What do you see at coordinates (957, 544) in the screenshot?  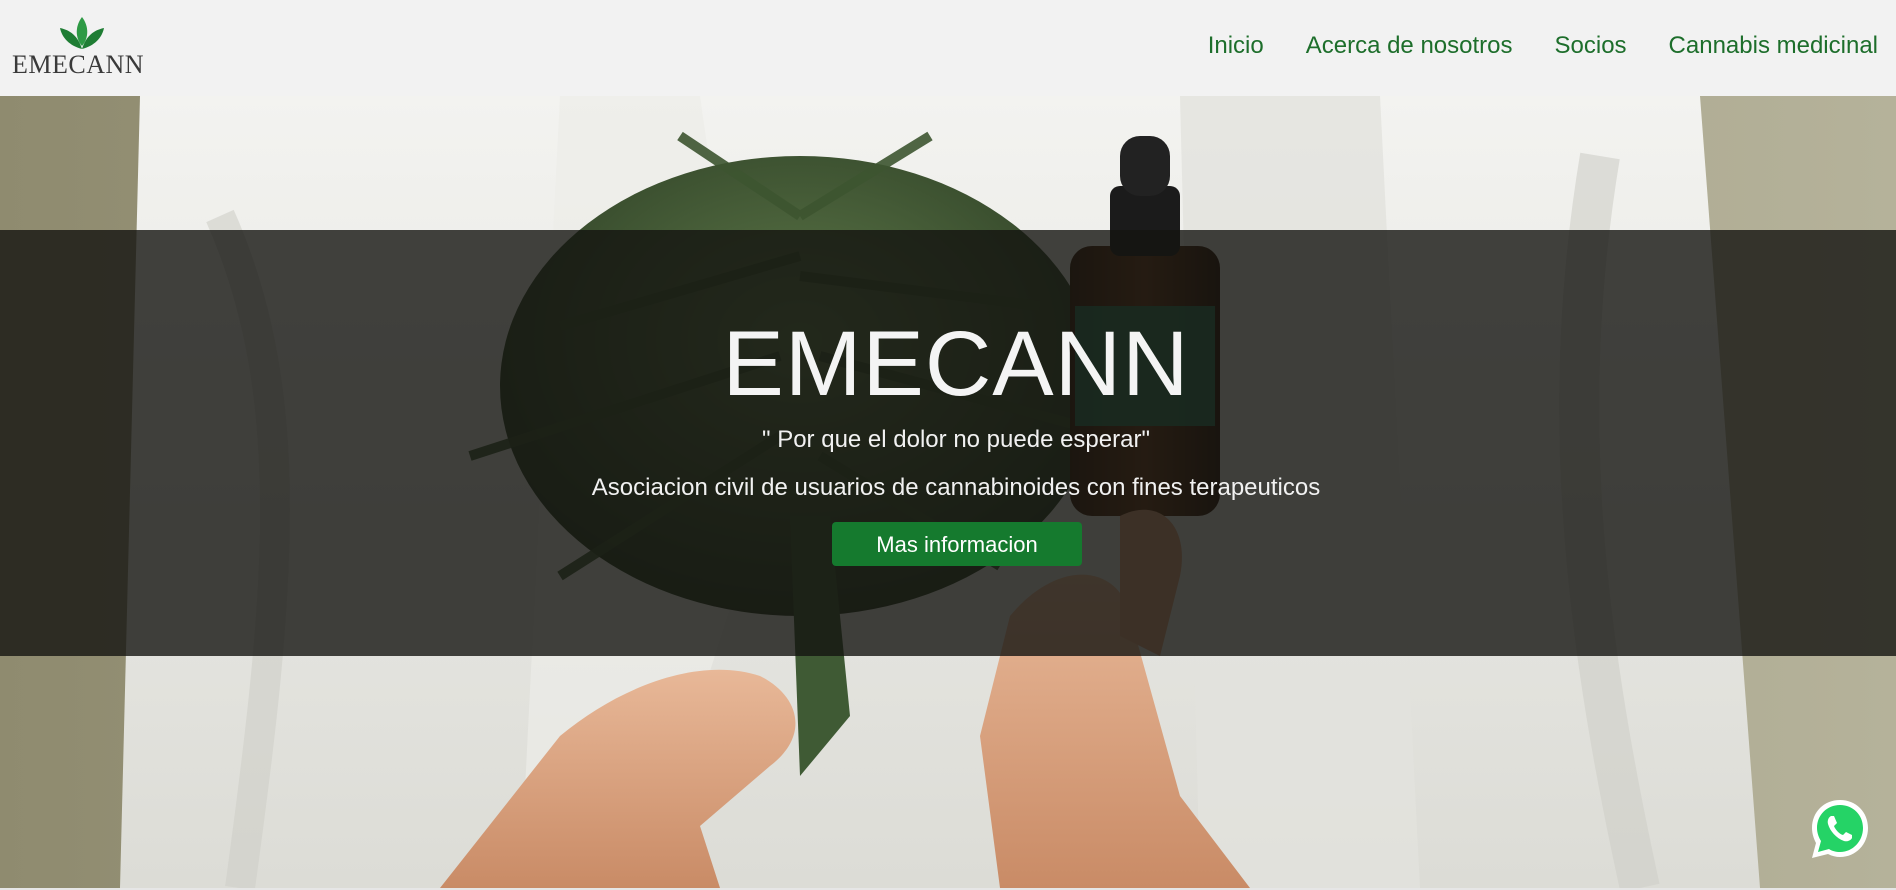 I see `more-info-button: Mas informacion` at bounding box center [957, 544].